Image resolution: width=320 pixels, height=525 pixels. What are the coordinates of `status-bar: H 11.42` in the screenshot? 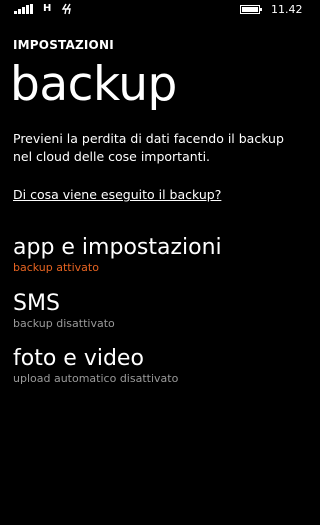 It's located at (157, 10).